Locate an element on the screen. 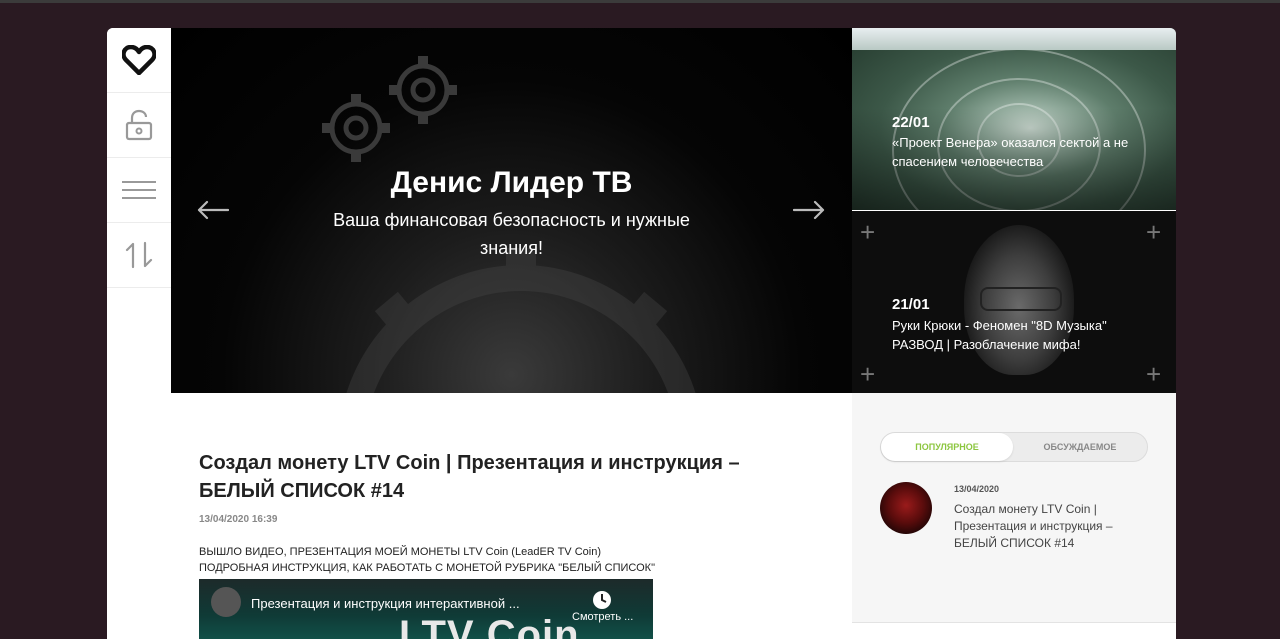 The height and width of the screenshot is (639, 1280). glasses-decoration is located at coordinates (1021, 299).